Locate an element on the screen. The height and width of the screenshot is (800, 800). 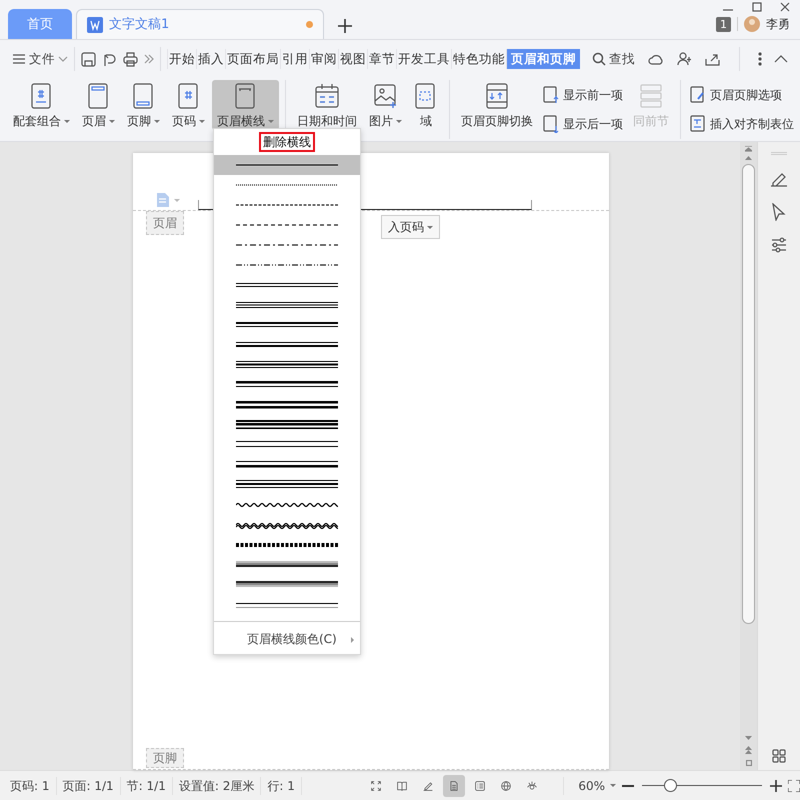
ribbon-button: 图片 is located at coordinates (385, 105).